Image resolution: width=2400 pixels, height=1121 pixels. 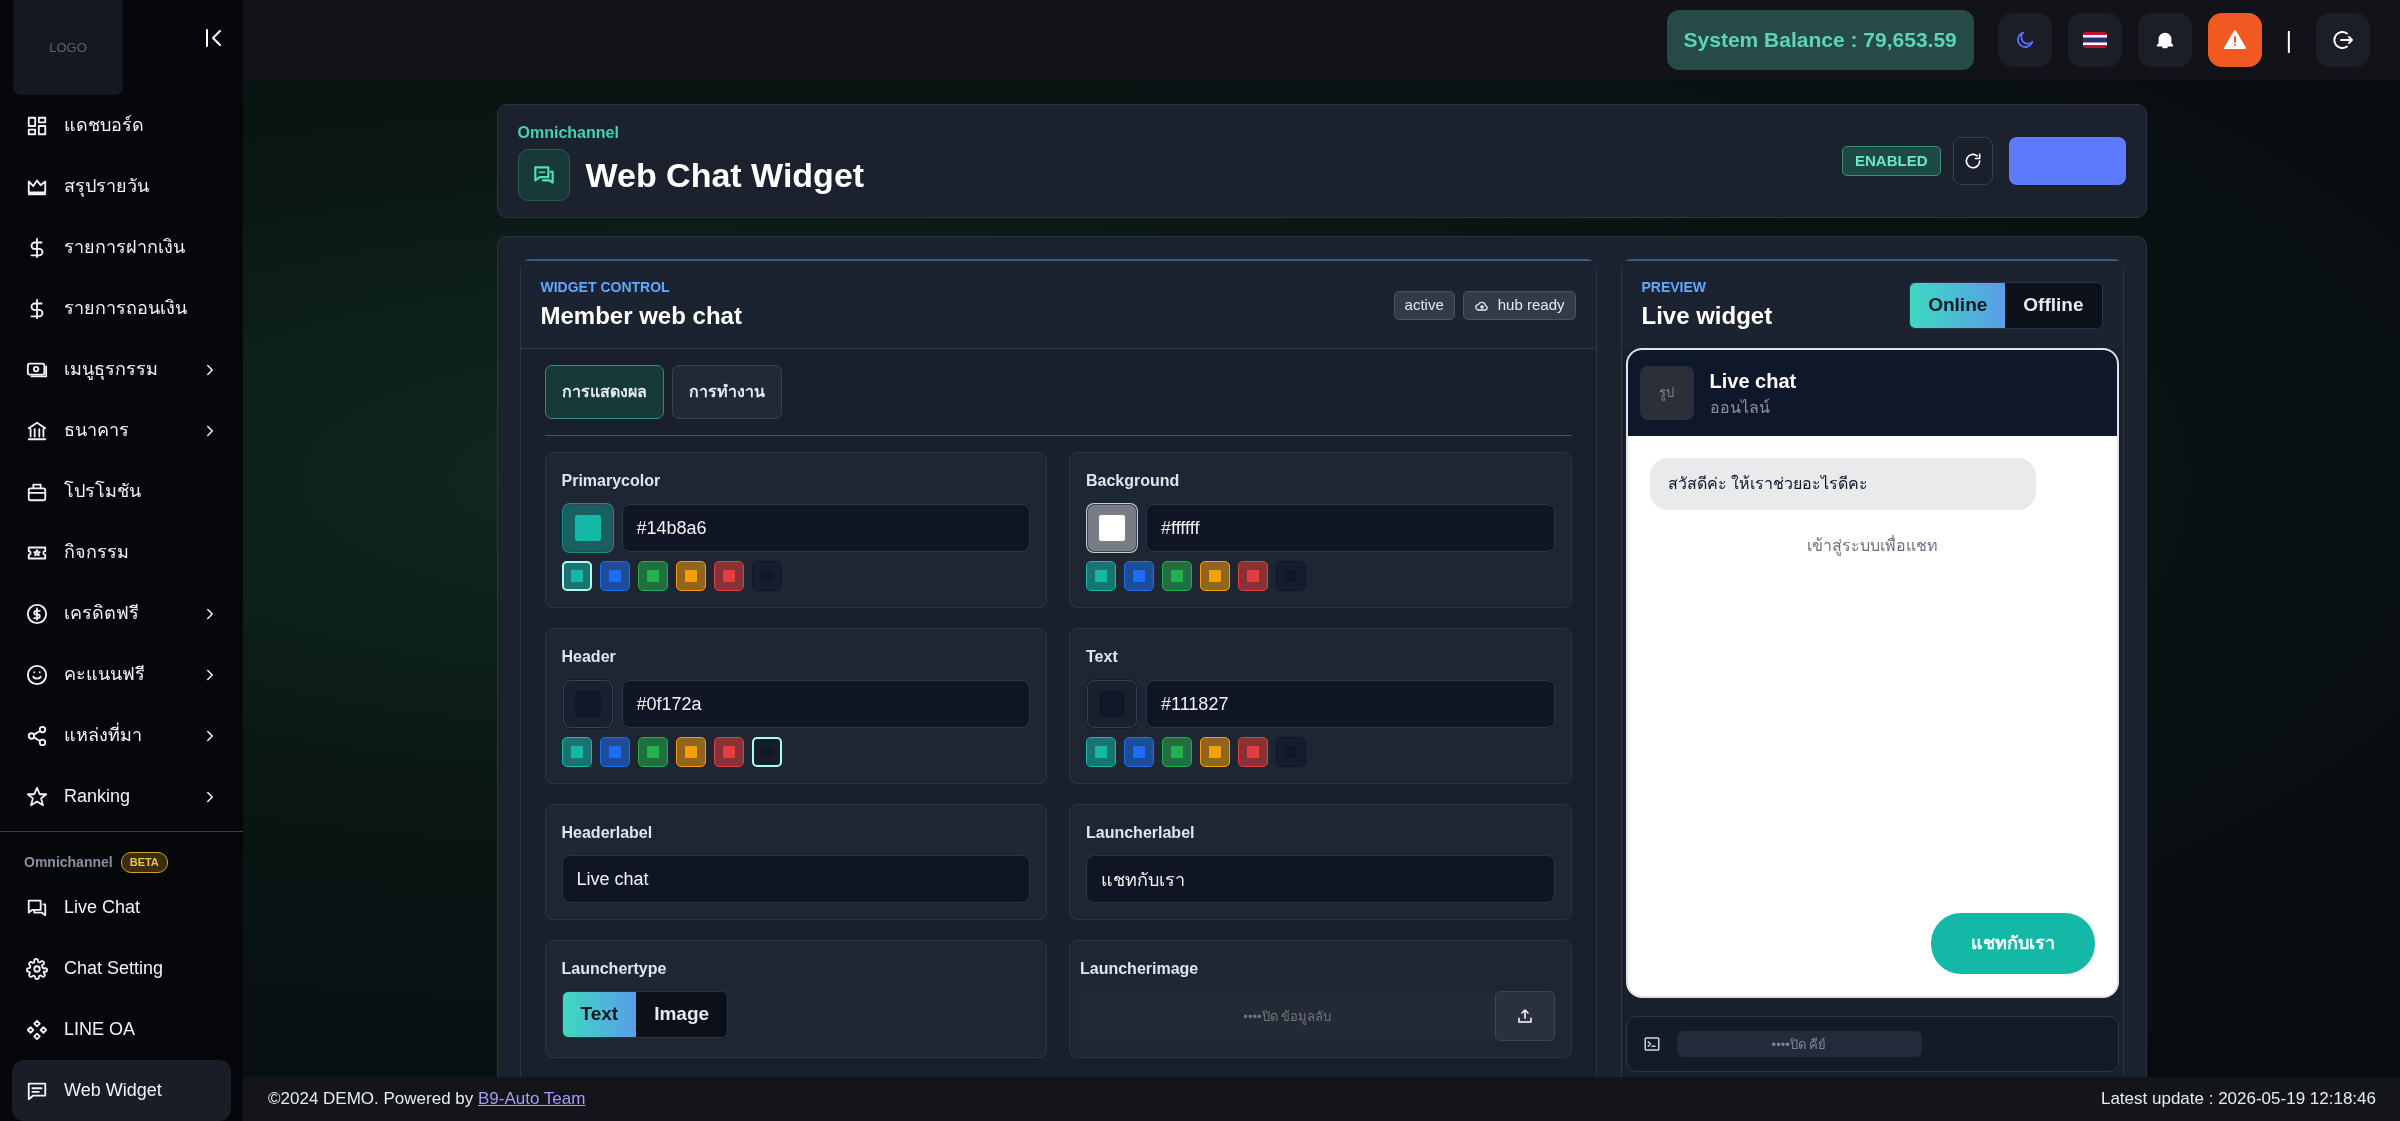 I want to click on sidebar-item: โปรโมชัน, so click(x=121, y=491).